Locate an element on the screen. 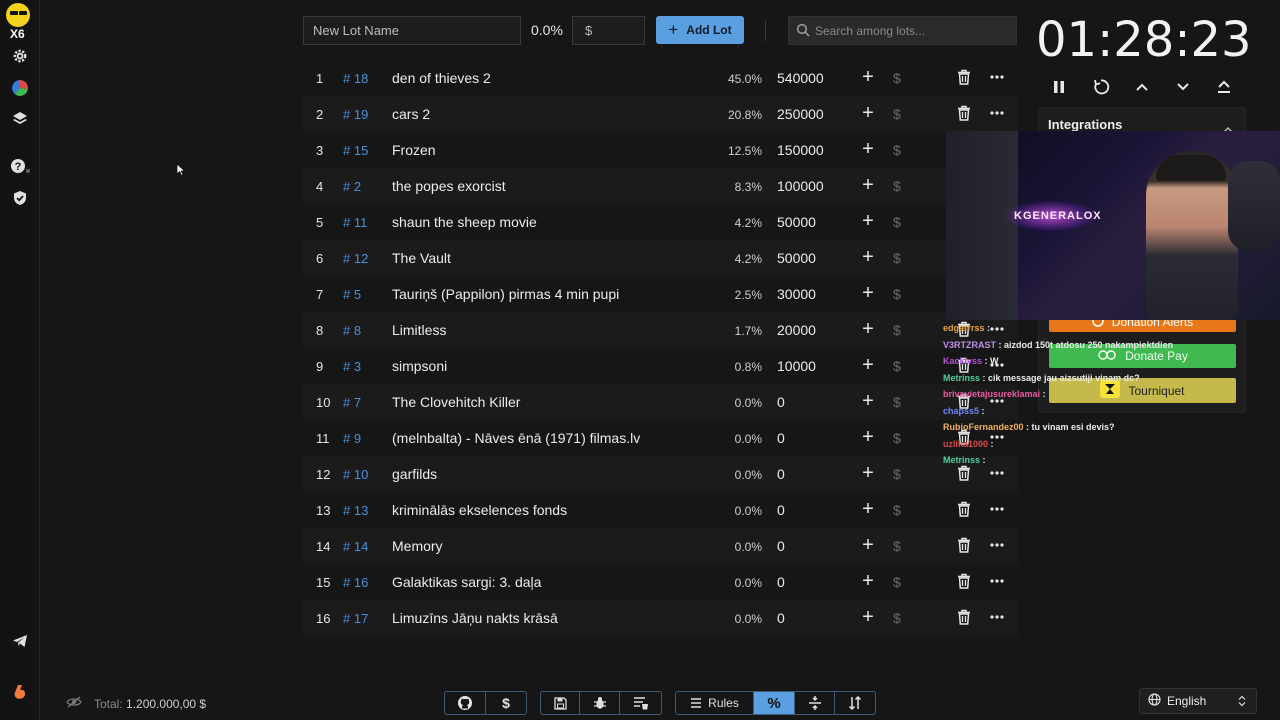  lot-name: Frozen is located at coordinates (414, 150).